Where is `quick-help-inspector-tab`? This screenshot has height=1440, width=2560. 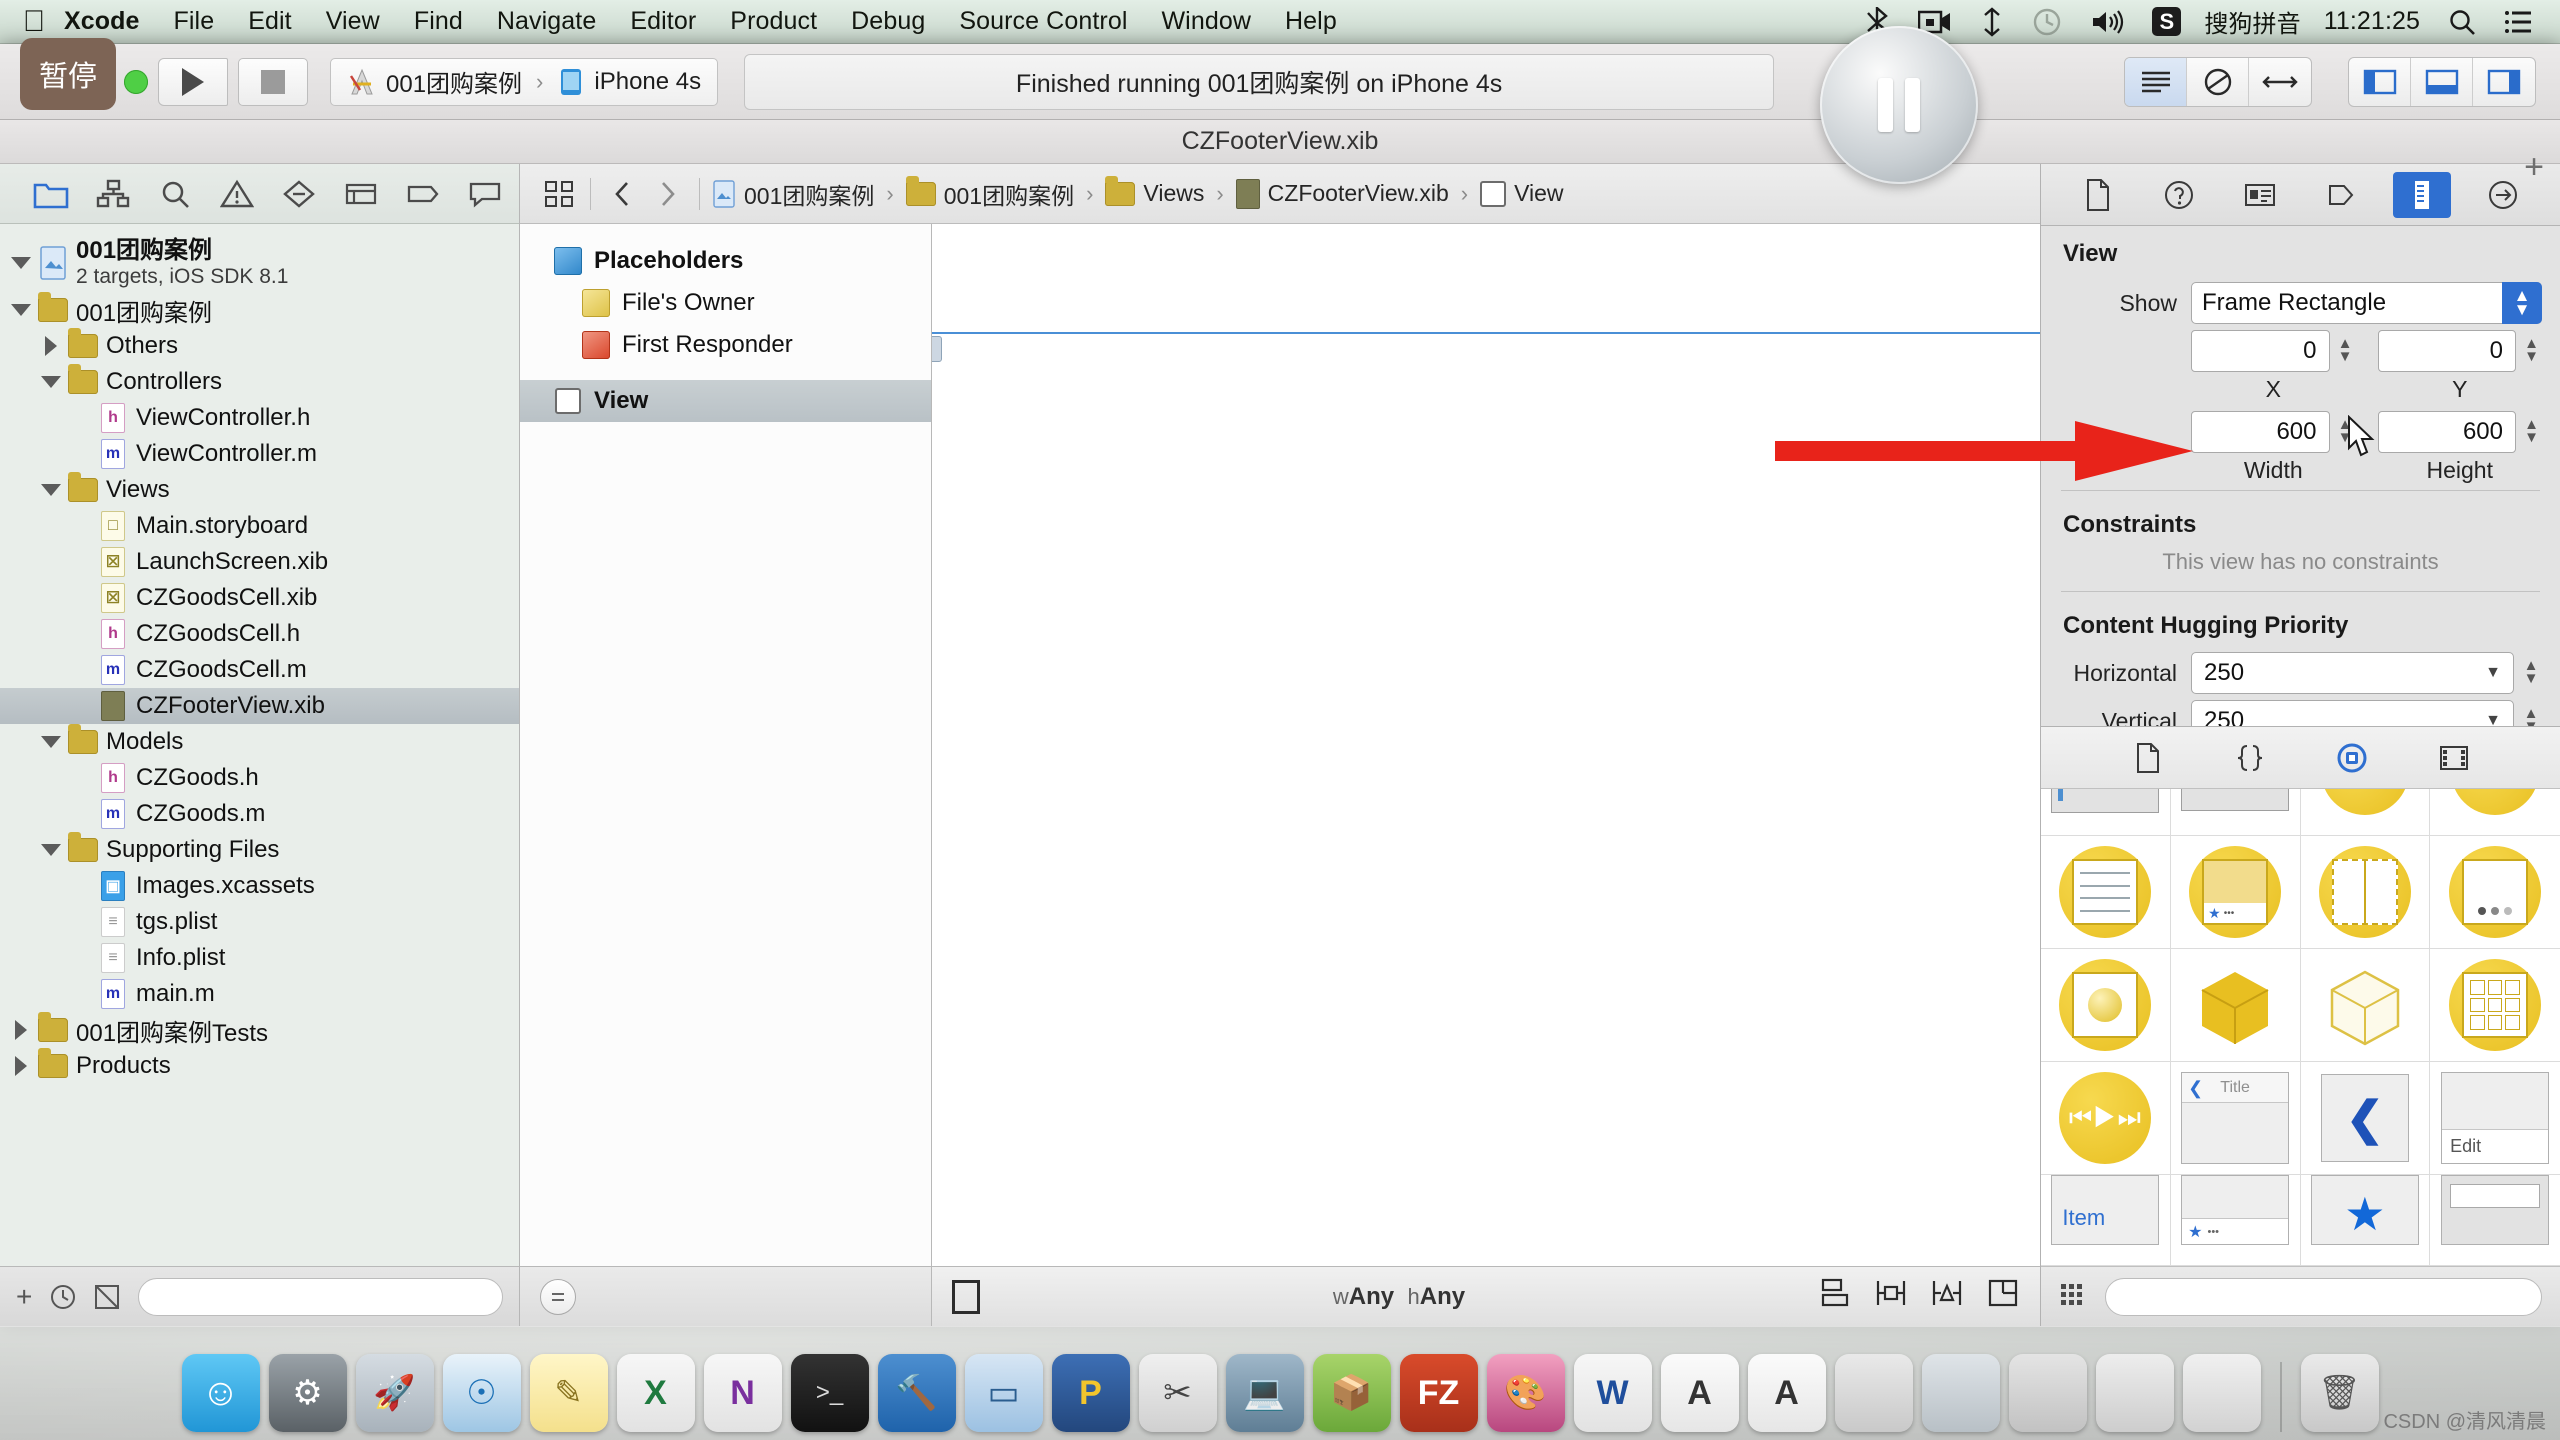
quick-help-inspector-tab is located at coordinates (2179, 195).